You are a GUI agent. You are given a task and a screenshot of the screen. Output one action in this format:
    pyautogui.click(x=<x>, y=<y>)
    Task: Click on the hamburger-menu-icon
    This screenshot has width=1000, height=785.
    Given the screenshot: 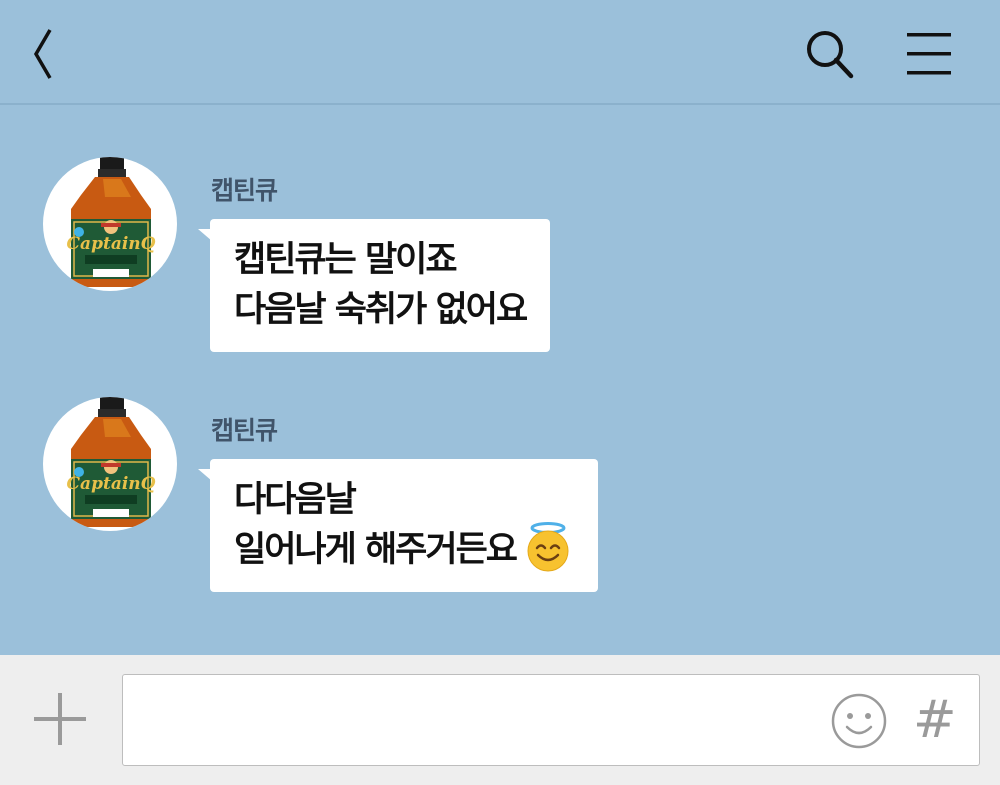 What is the action you would take?
    pyautogui.click(x=929, y=54)
    